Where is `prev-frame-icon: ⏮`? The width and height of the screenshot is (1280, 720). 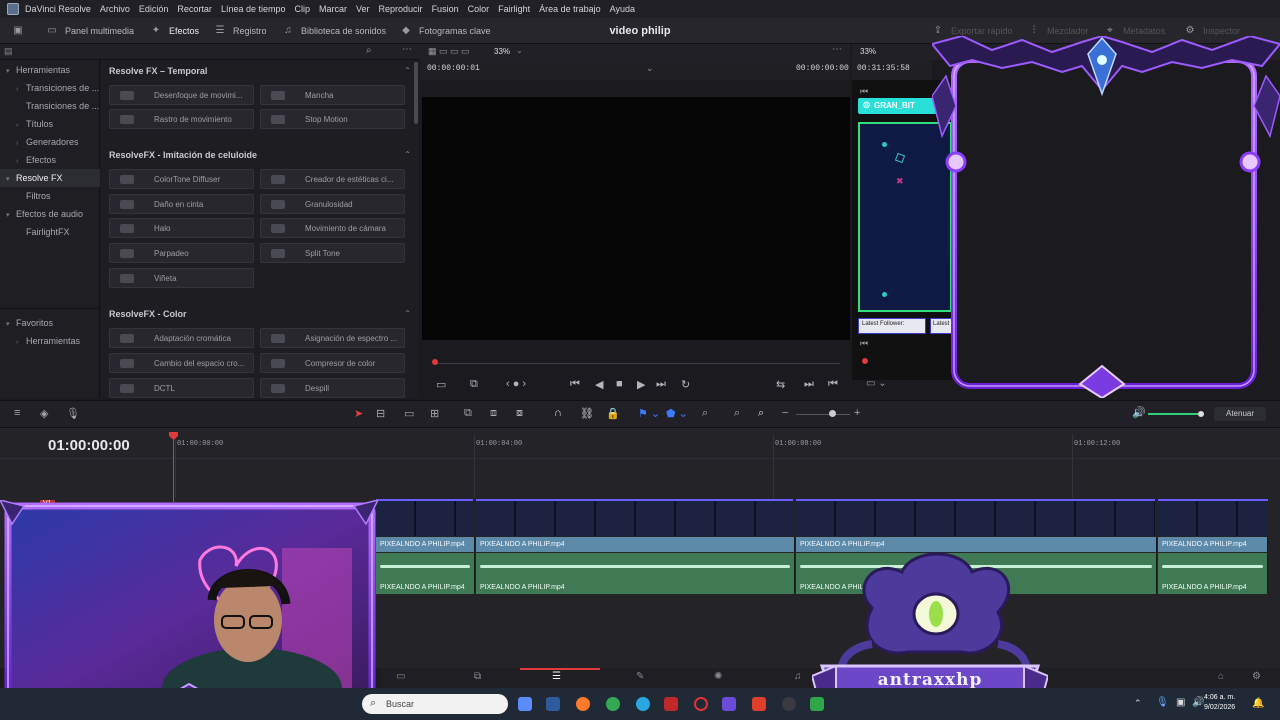
prev-frame-icon: ⏮ is located at coordinates (833, 384).